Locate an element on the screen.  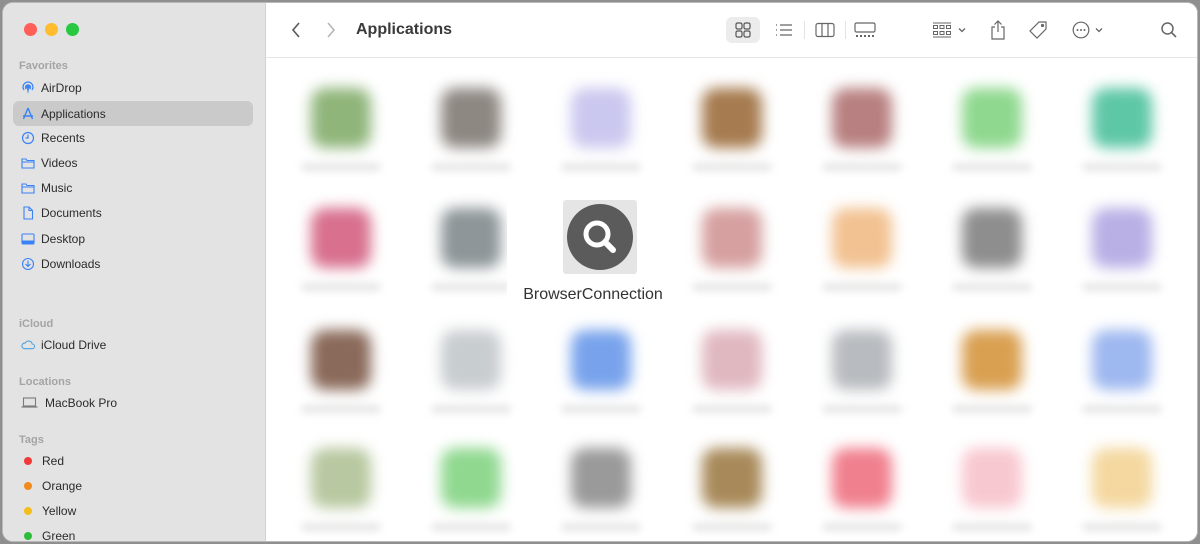
download-icon is located at coordinates (28, 264).